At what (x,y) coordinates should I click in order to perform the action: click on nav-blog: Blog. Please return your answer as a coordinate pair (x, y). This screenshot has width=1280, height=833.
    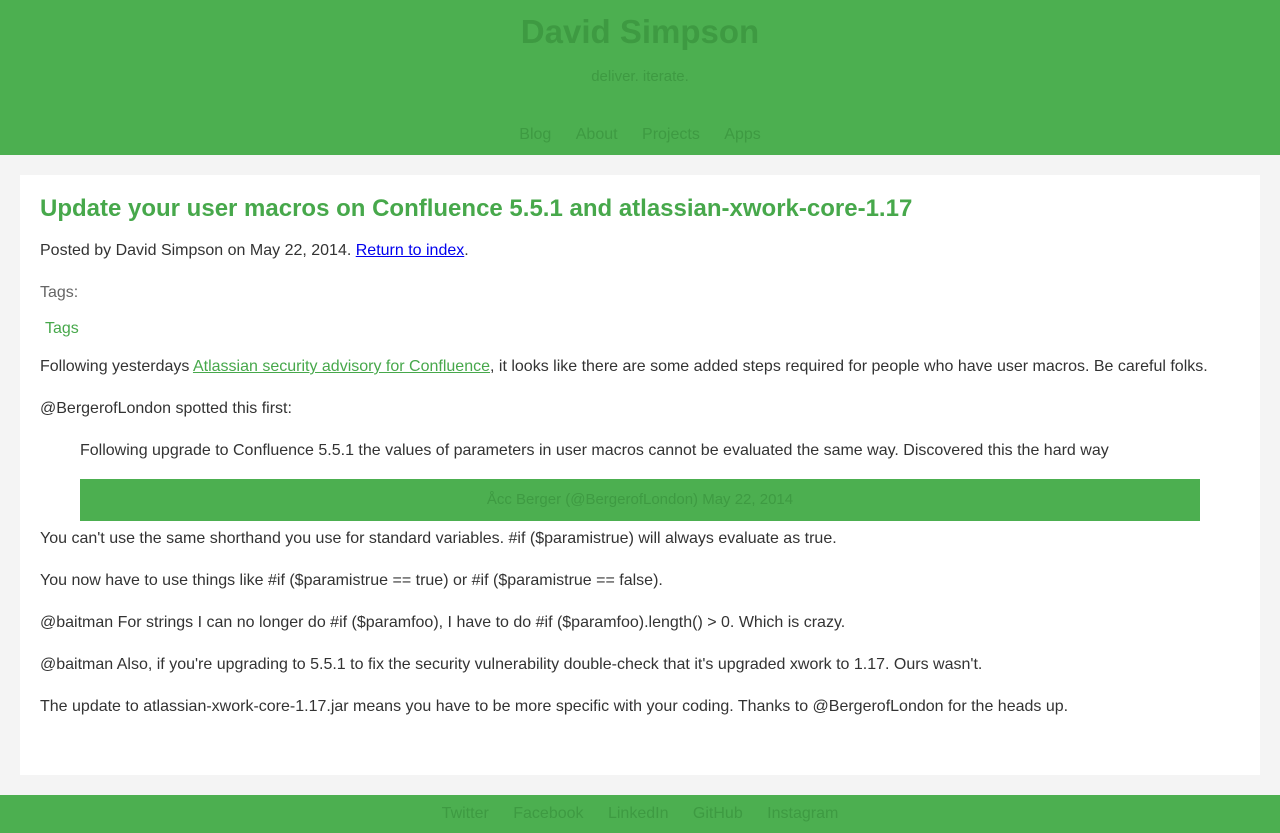
    Looking at the image, I should click on (535, 134).